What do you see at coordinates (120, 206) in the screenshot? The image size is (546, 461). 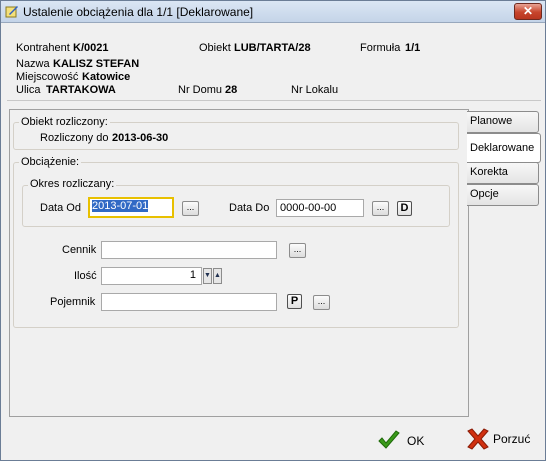 I see `data-od-value: 2013-07-01` at bounding box center [120, 206].